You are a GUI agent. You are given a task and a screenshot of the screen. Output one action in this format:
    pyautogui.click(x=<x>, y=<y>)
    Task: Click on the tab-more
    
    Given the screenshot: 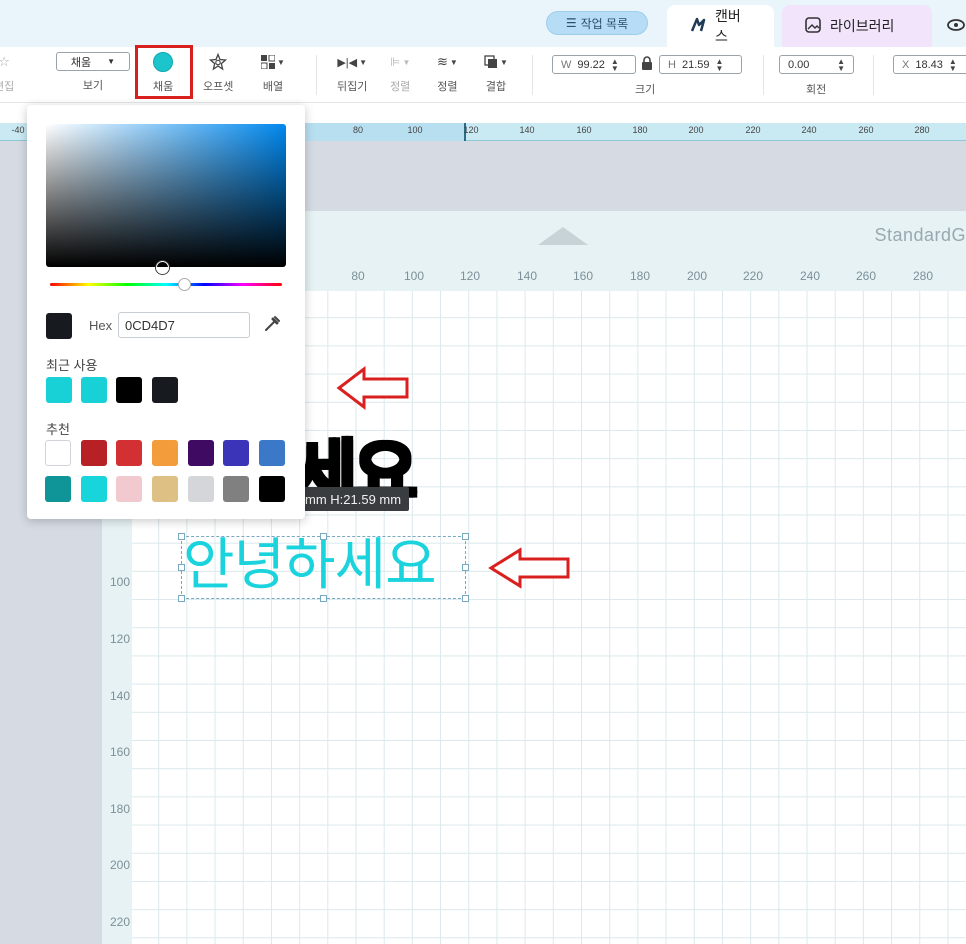 What is the action you would take?
    pyautogui.click(x=951, y=26)
    